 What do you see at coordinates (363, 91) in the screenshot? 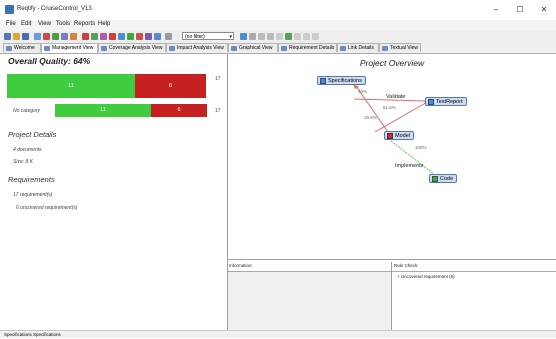
I see `spec-percent-label: 40%` at bounding box center [363, 91].